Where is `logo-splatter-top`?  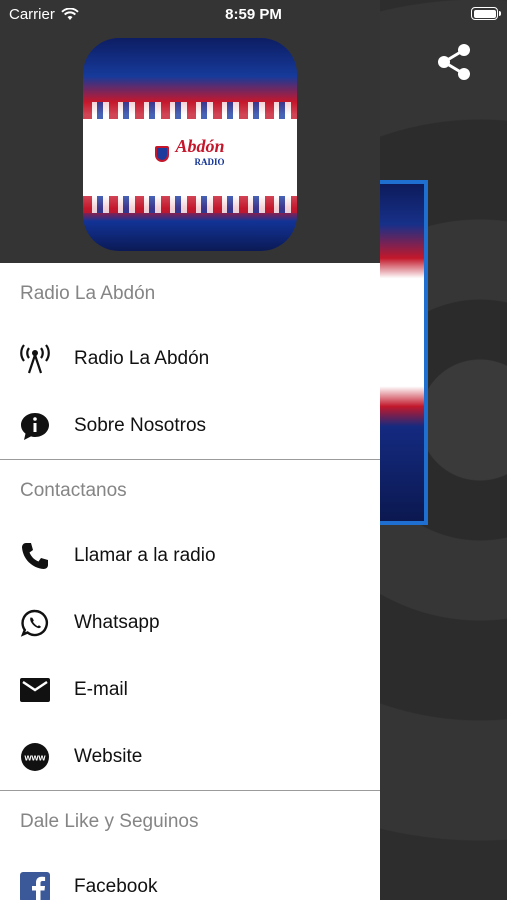
logo-splatter-top is located at coordinates (190, 110).